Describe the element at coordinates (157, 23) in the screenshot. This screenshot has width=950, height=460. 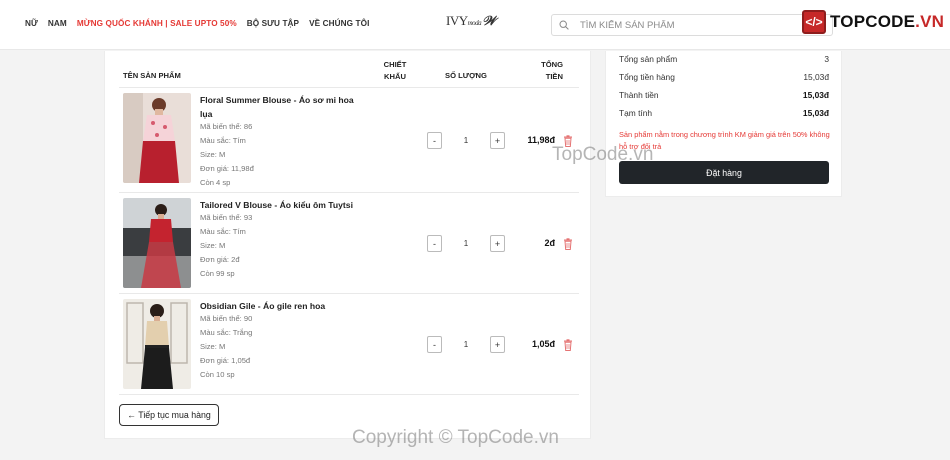
I see `nav-item-sale: MỪNG QUỐC KHÁNH | SALE UPTO 50%` at that location.